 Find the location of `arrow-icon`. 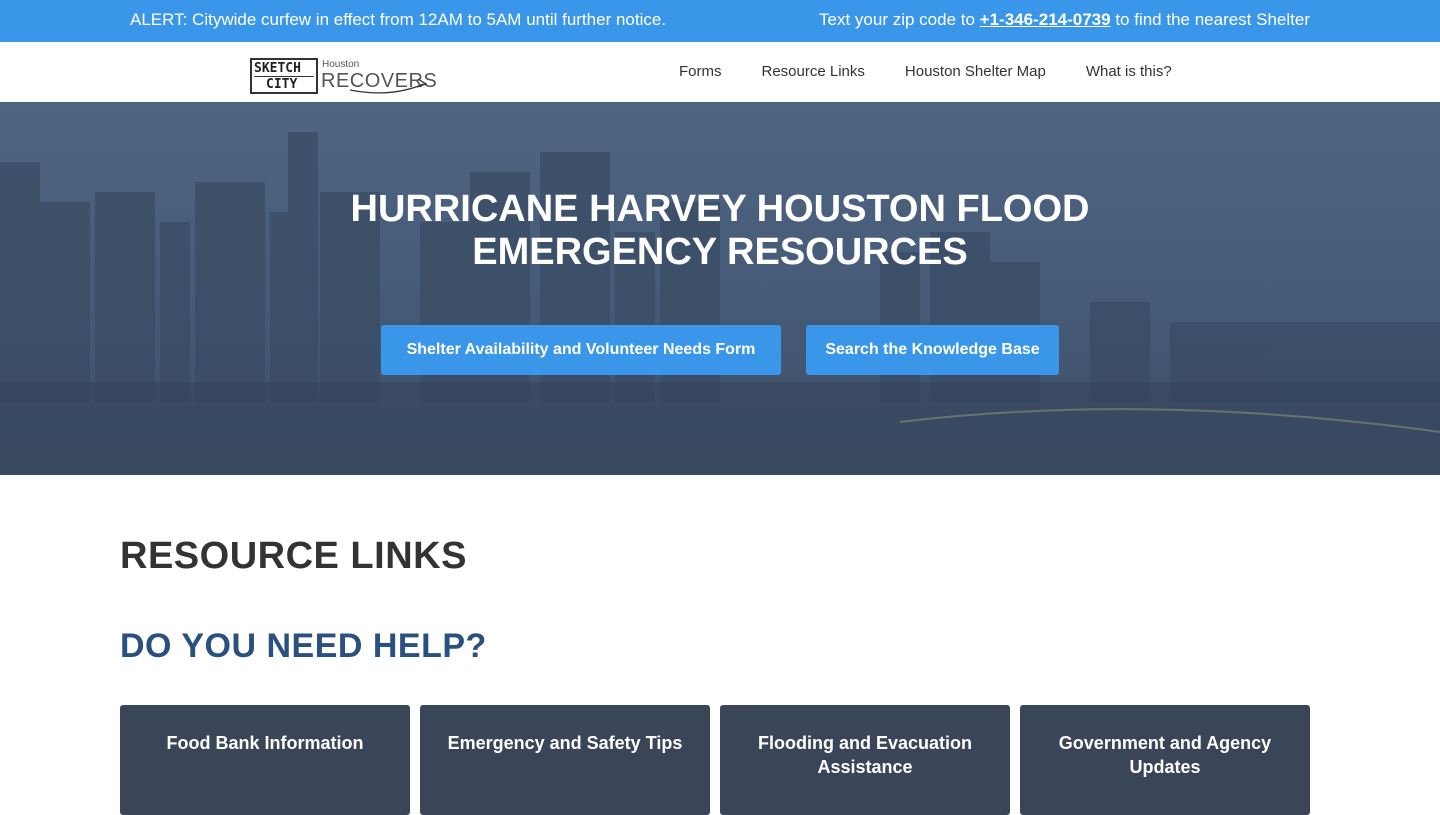

arrow-icon is located at coordinates (389, 86).